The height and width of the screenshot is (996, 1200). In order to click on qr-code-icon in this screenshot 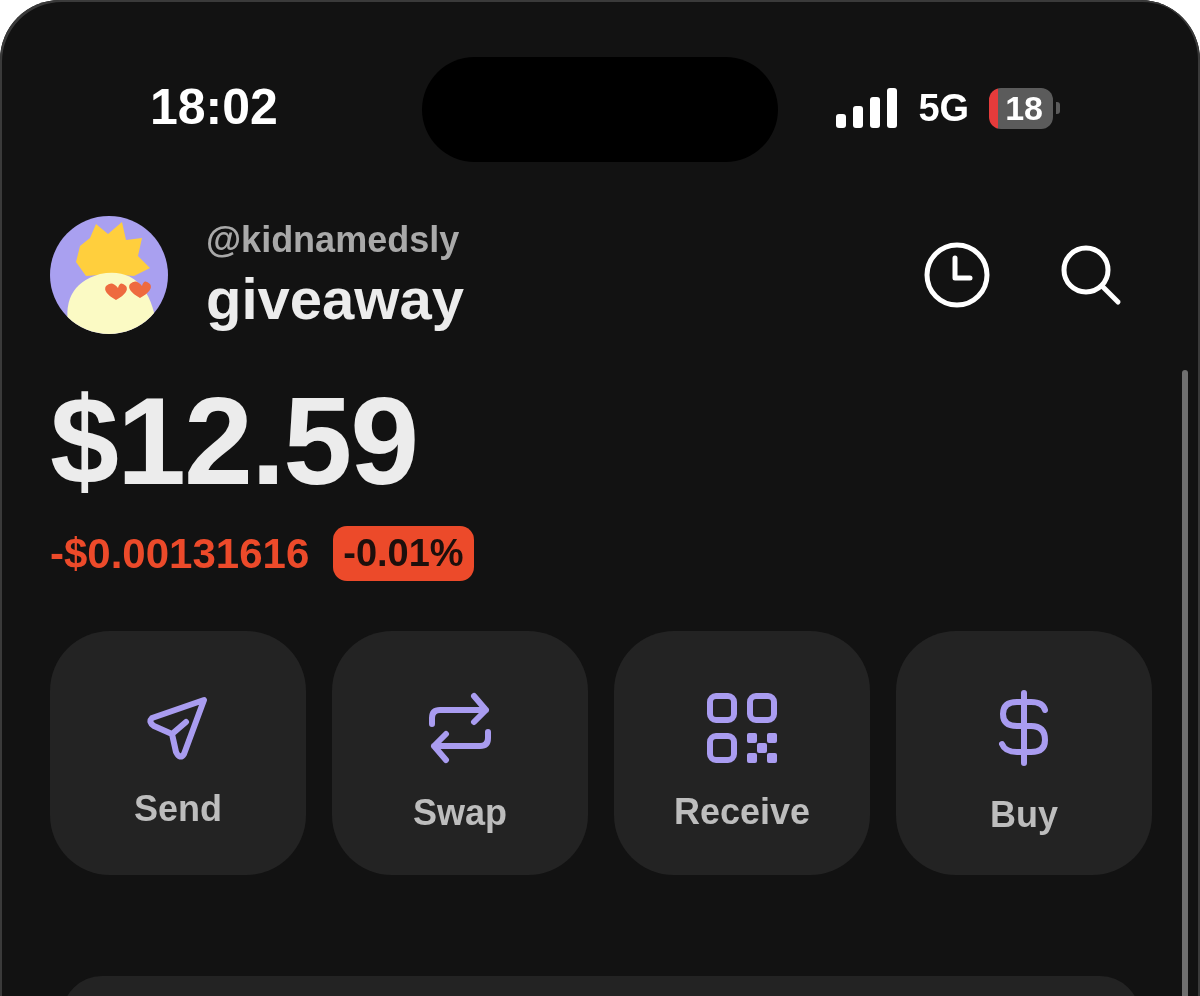, I will do `click(742, 728)`.